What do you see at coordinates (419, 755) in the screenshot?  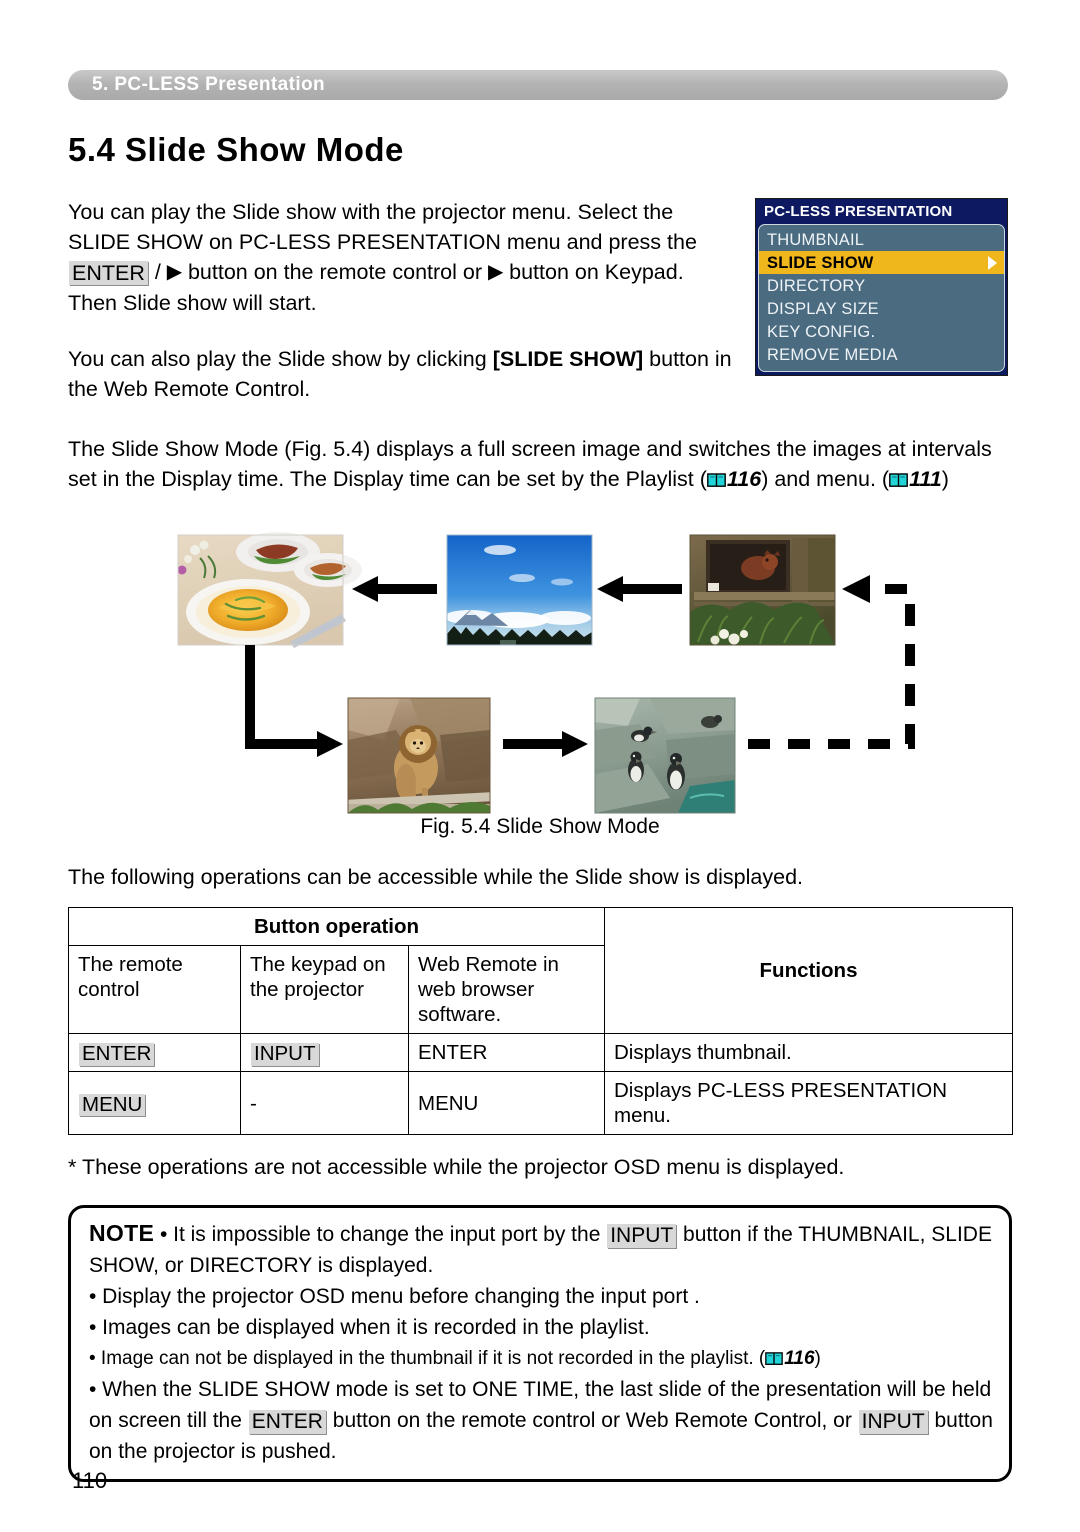 I see `slide-photo-lion` at bounding box center [419, 755].